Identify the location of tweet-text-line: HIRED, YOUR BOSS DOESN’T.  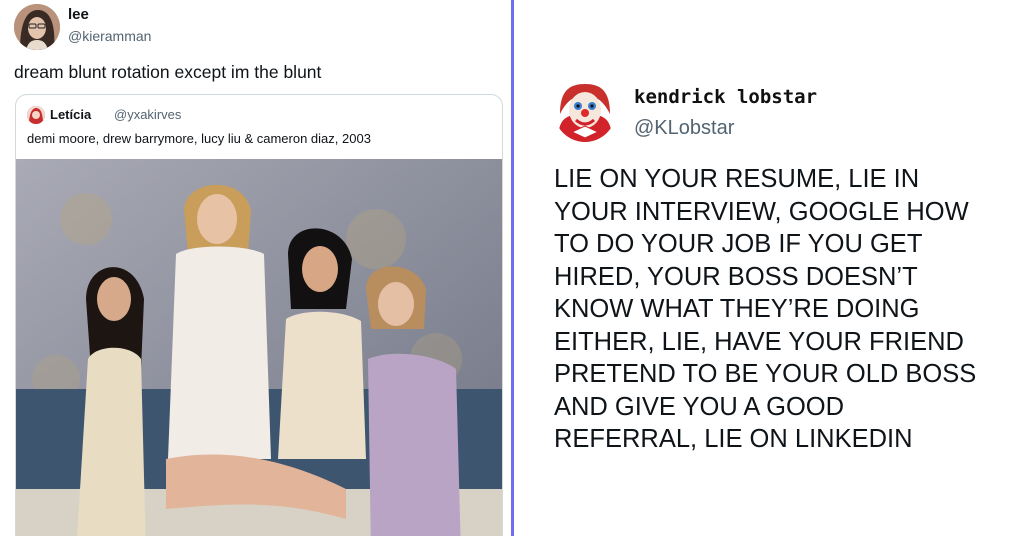
(736, 276).